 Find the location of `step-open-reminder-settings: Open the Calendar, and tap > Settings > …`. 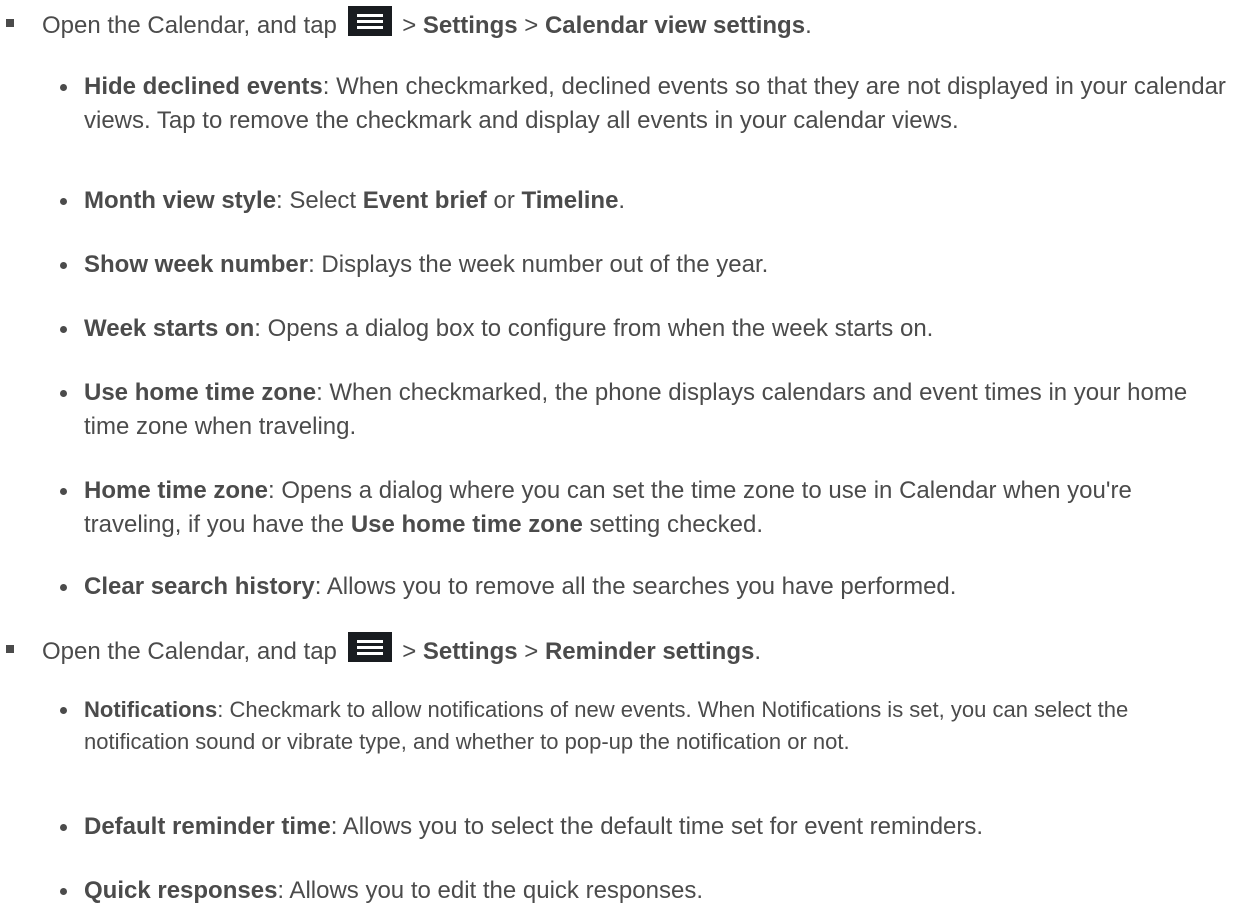

step-open-reminder-settings: Open the Calendar, and tap > Settings > … is located at coordinates (619, 650).